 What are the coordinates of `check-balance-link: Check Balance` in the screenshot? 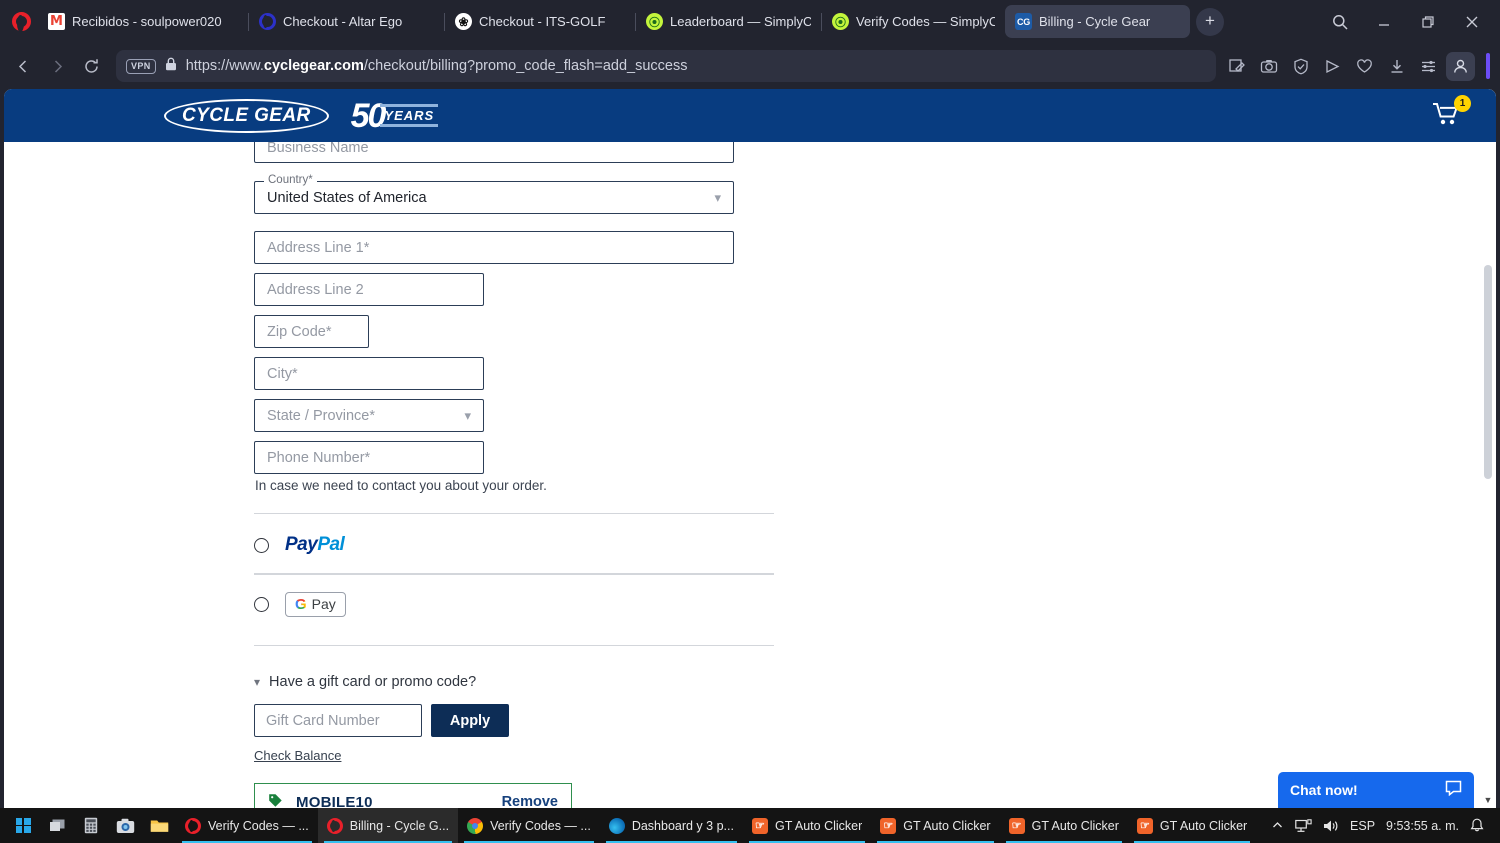 It's located at (297, 755).